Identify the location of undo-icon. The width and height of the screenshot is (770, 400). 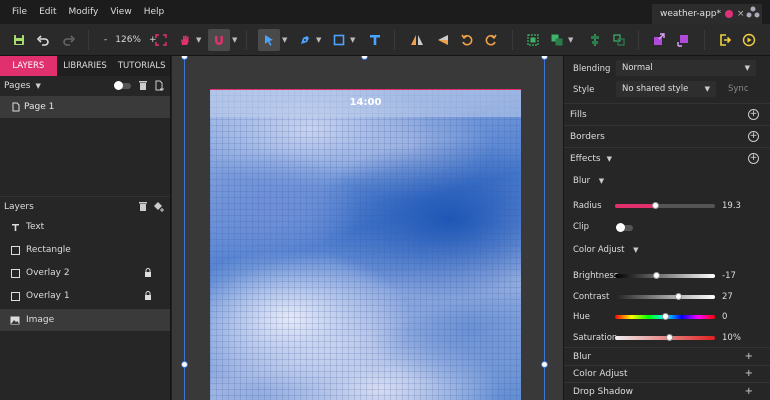
(43, 40).